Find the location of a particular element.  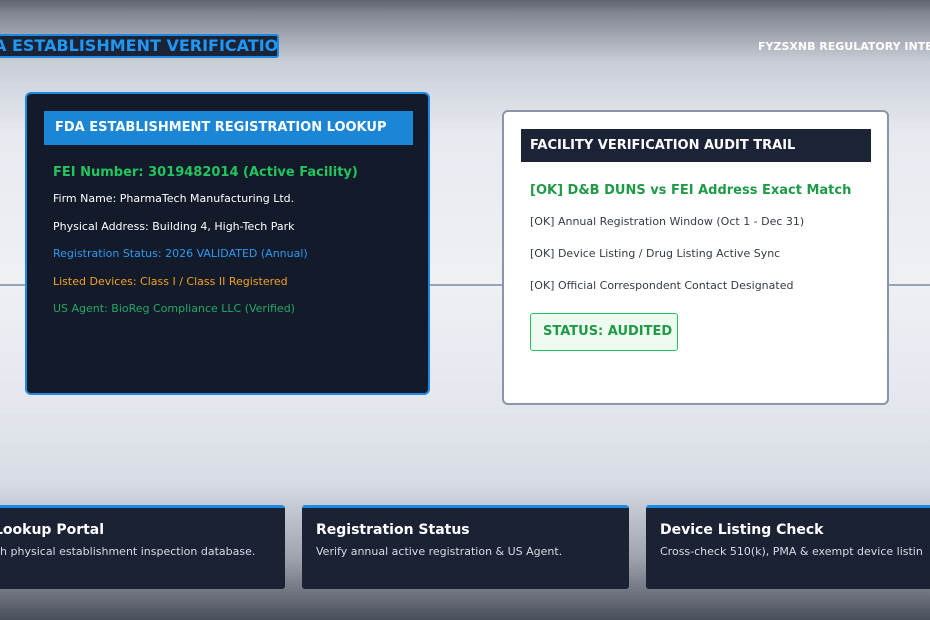

audit-card-heading: FACILITY VERIFICATION AUDIT TRAIL is located at coordinates (696, 145).